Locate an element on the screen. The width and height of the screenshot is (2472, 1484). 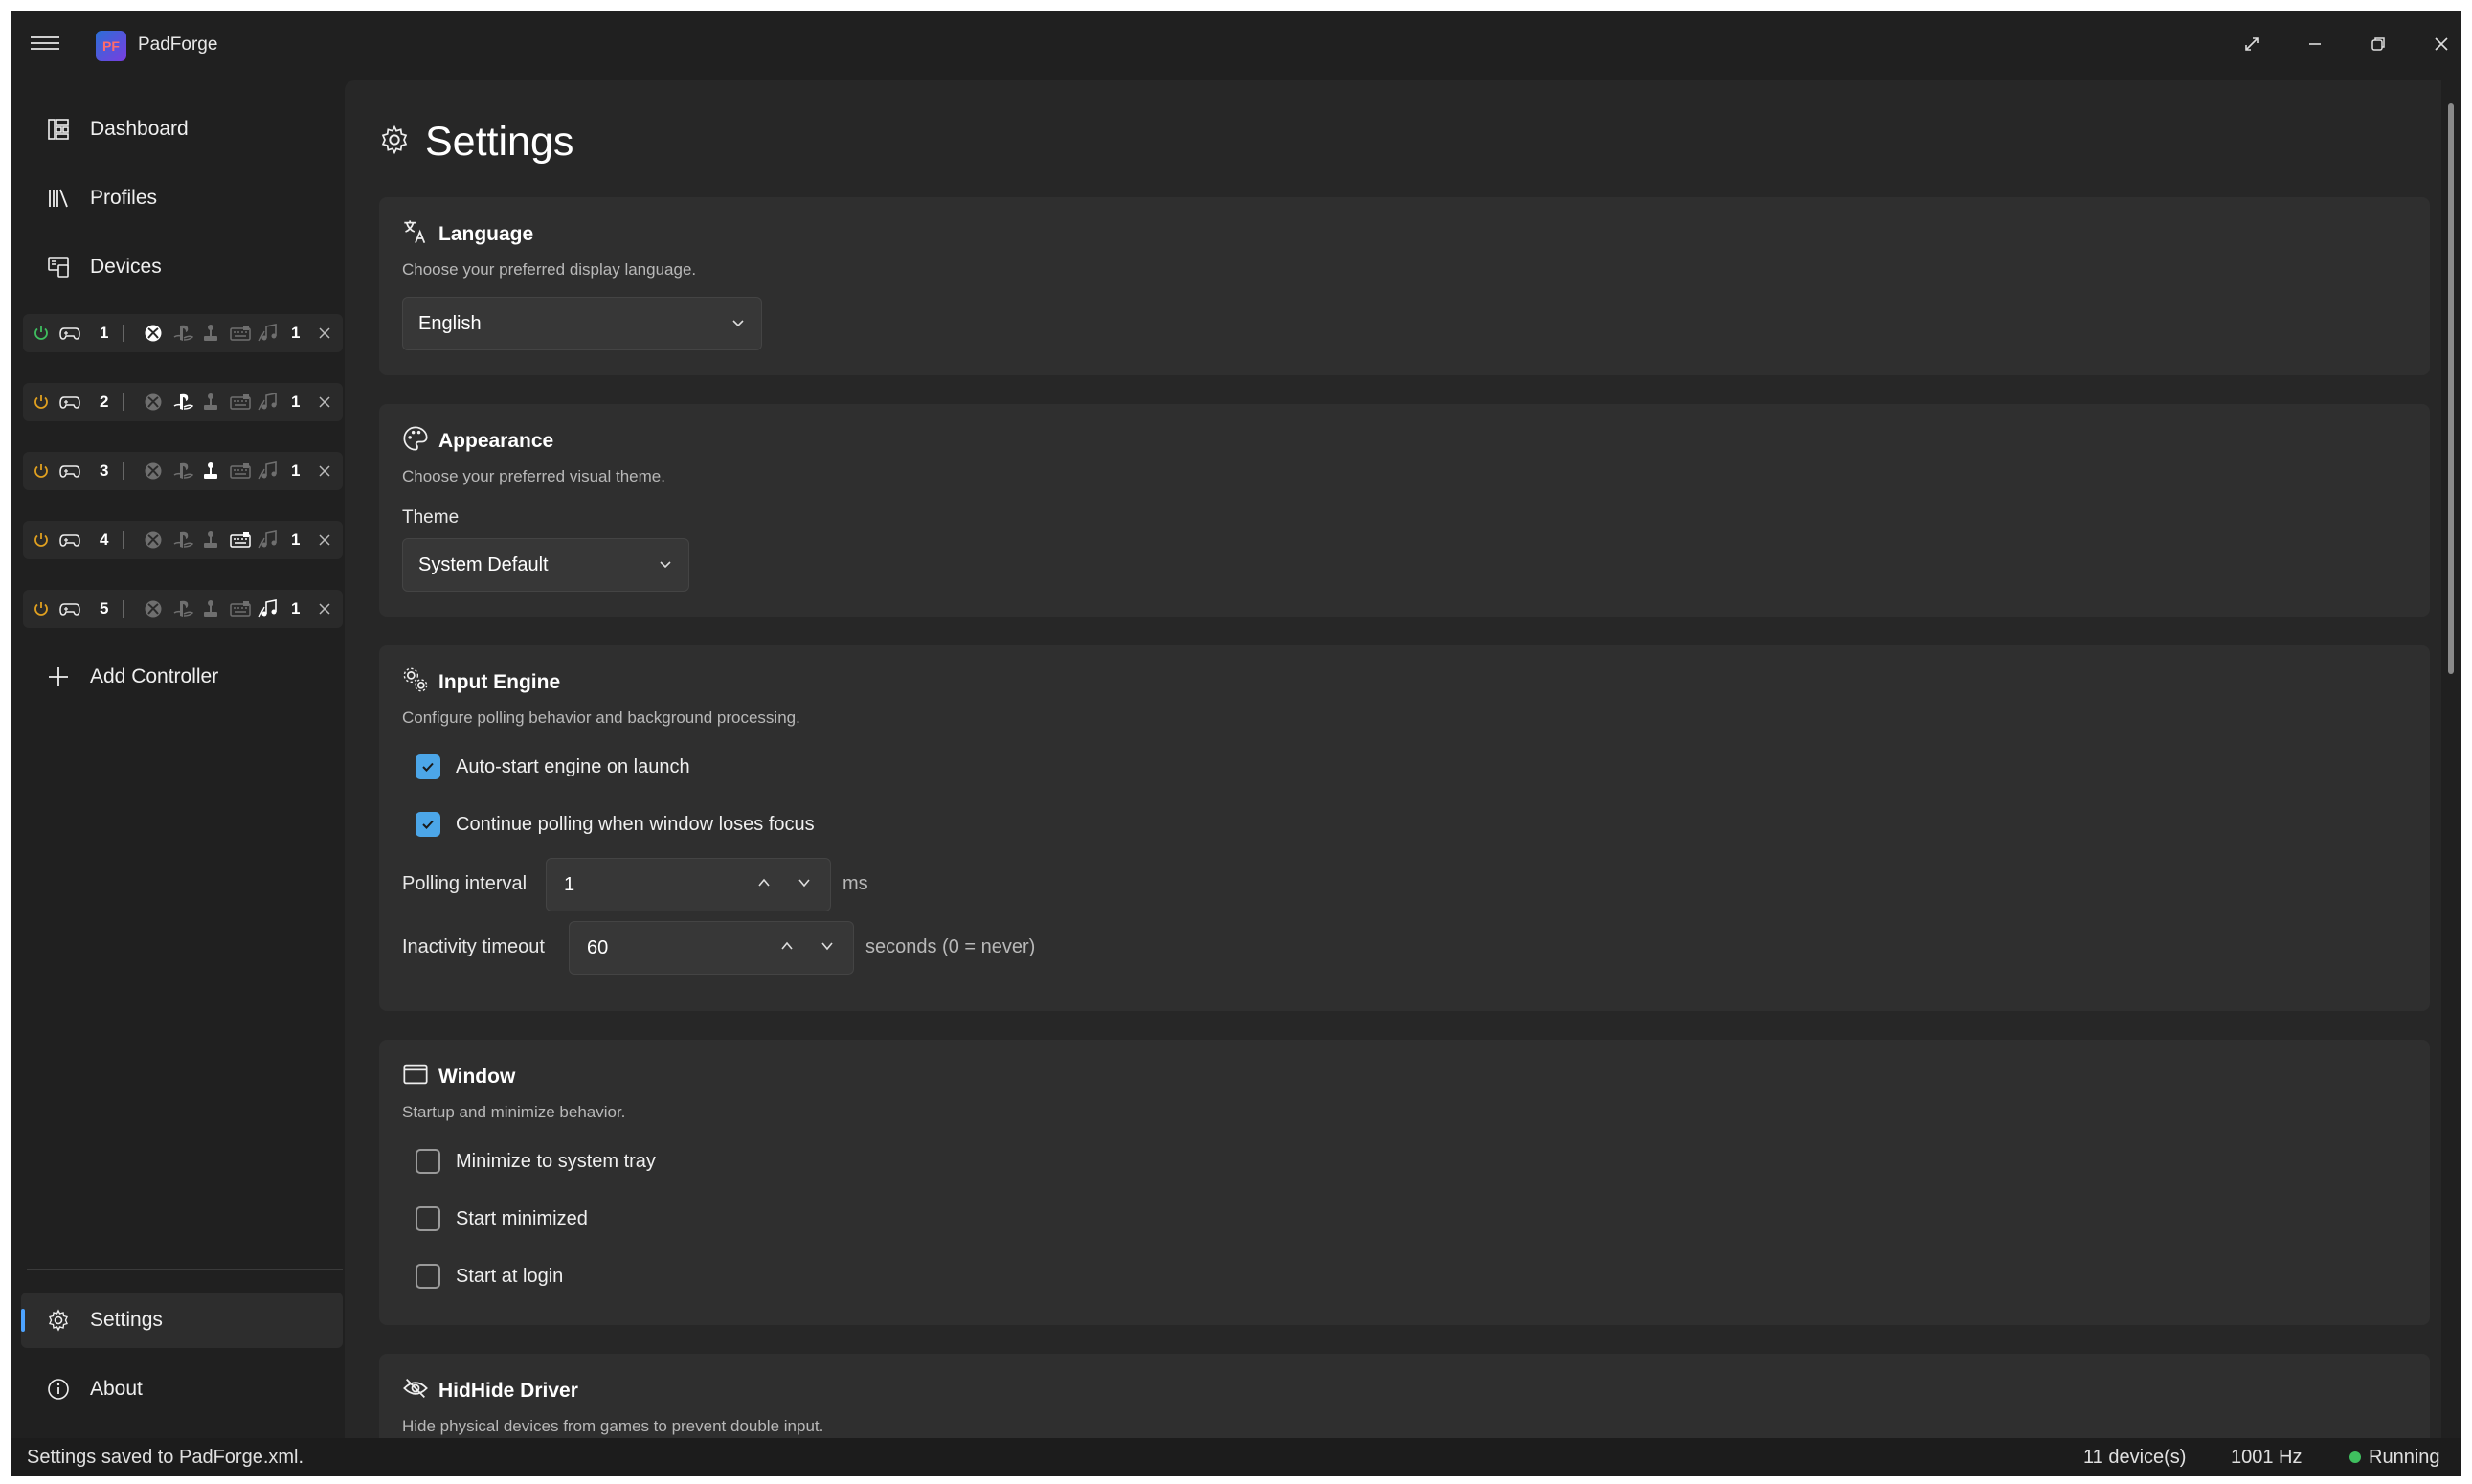
polling-unit: ms is located at coordinates (855, 883).